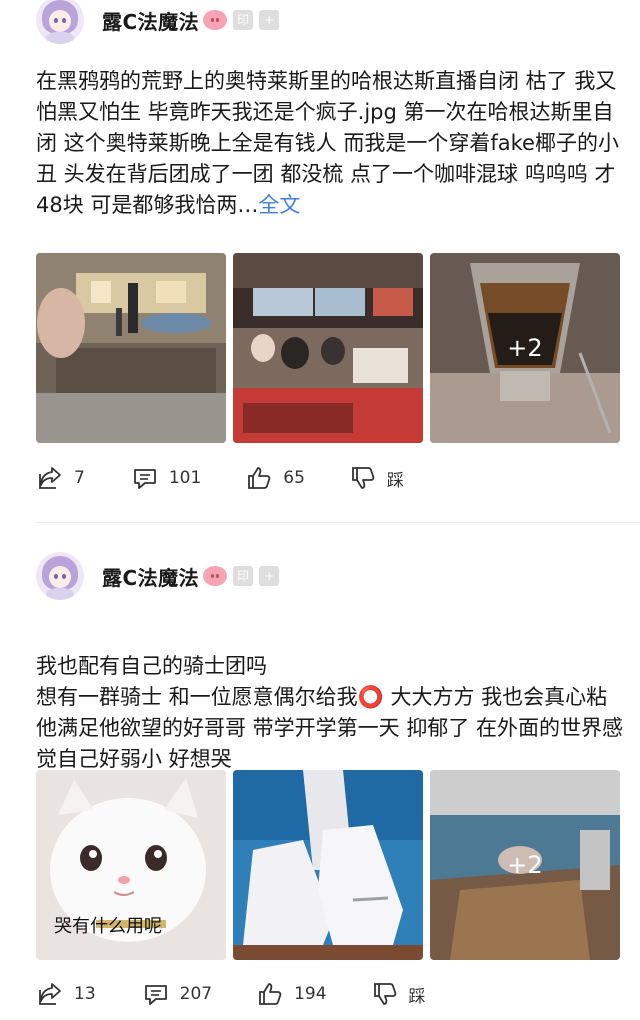  What do you see at coordinates (131, 865) in the screenshot?
I see `post-image: 哭有什么用呢` at bounding box center [131, 865].